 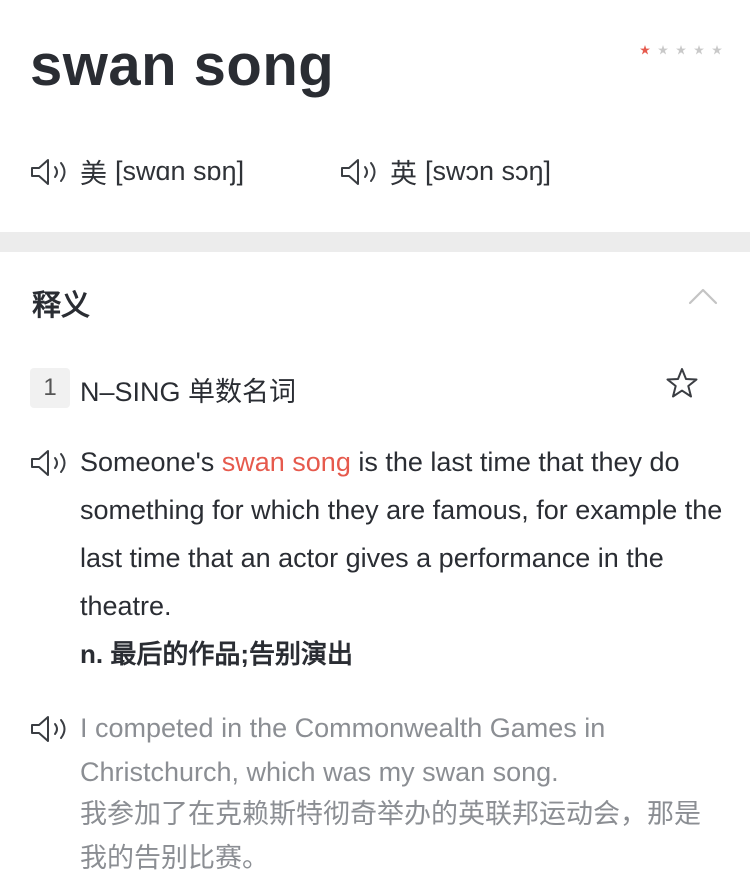 What do you see at coordinates (180, 171) in the screenshot?
I see `pronunciation-us-ipa: [swɑn sɒŋ]` at bounding box center [180, 171].